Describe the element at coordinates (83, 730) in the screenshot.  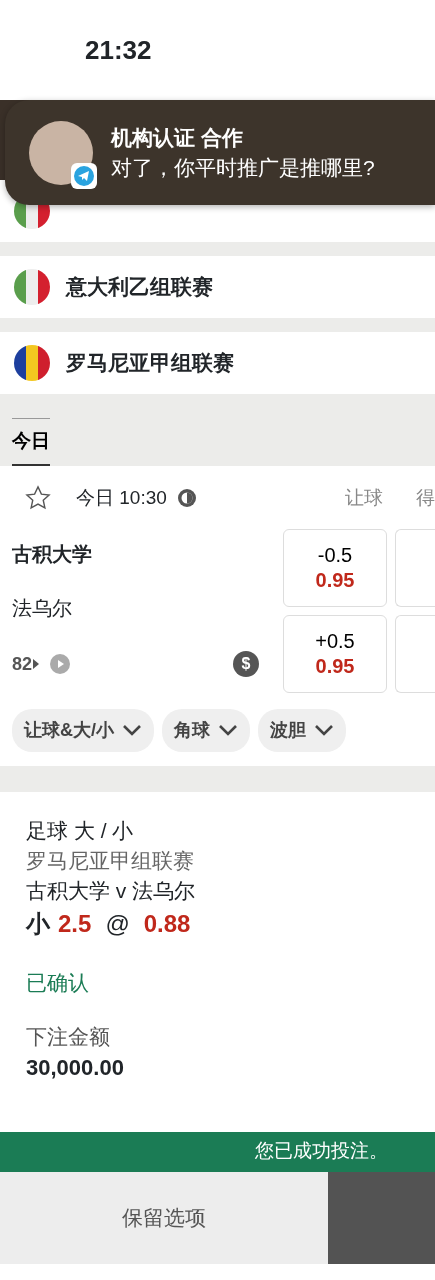
I see `filter-chip: 让球&大/小` at that location.